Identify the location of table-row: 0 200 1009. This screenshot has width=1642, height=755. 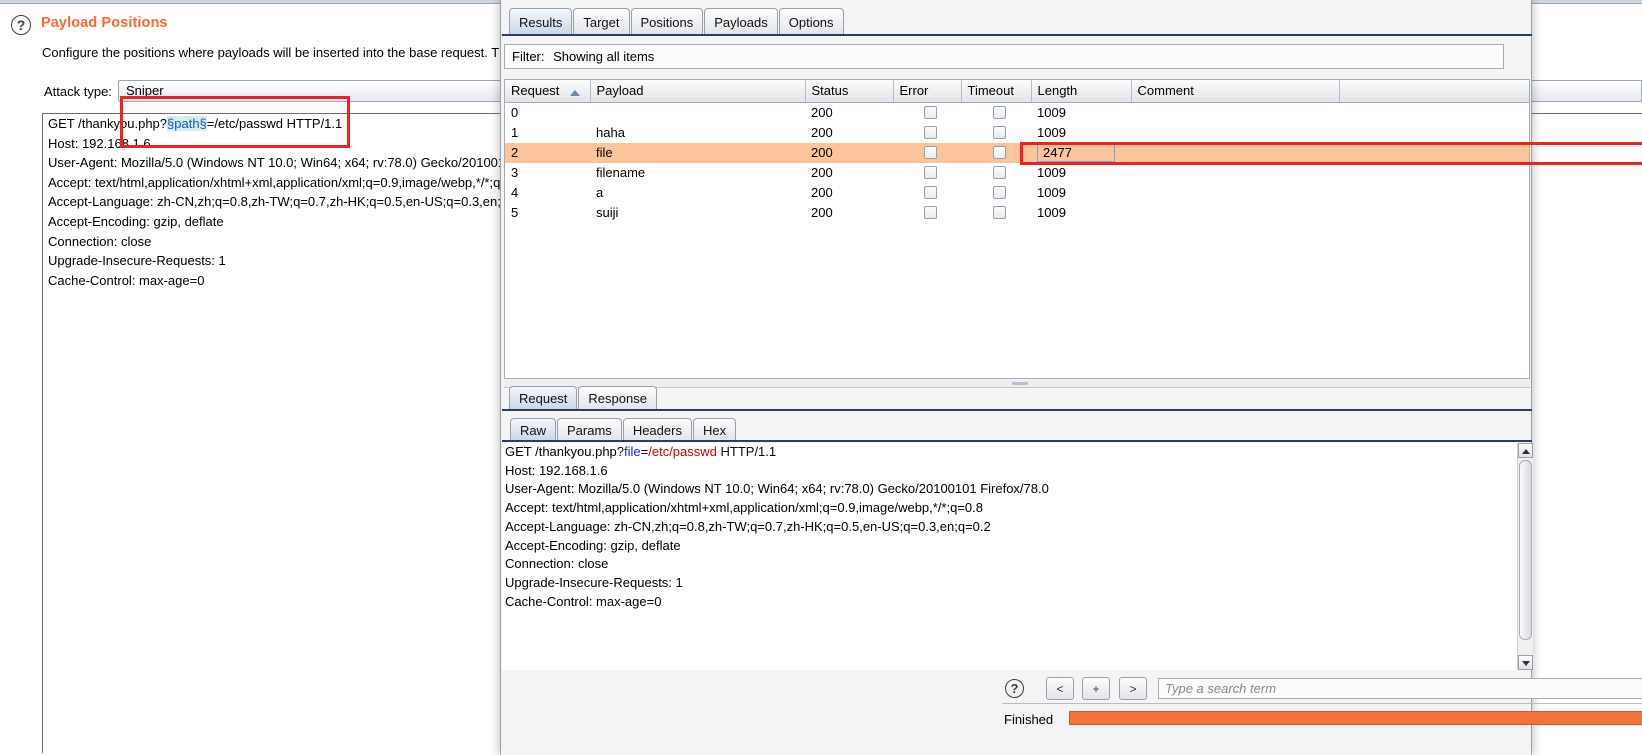
(1017, 112).